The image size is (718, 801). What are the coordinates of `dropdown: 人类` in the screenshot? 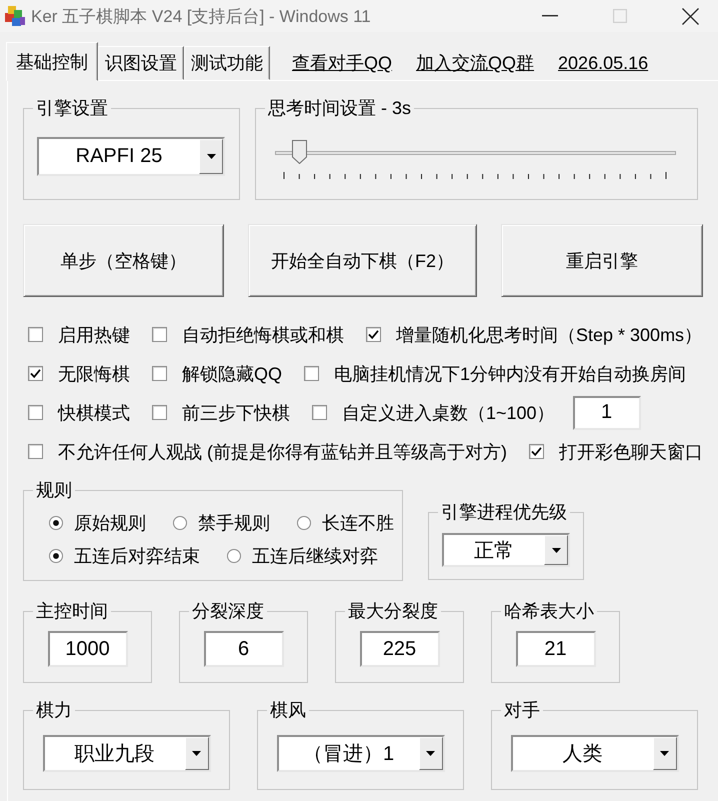 It's located at (594, 753).